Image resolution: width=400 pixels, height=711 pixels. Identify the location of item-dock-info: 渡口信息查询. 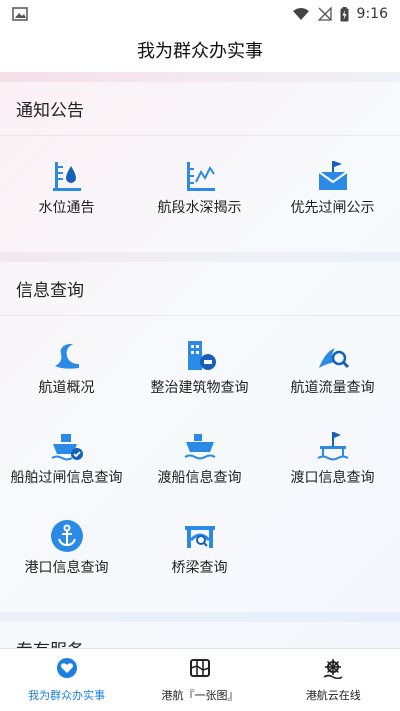
(332, 457).